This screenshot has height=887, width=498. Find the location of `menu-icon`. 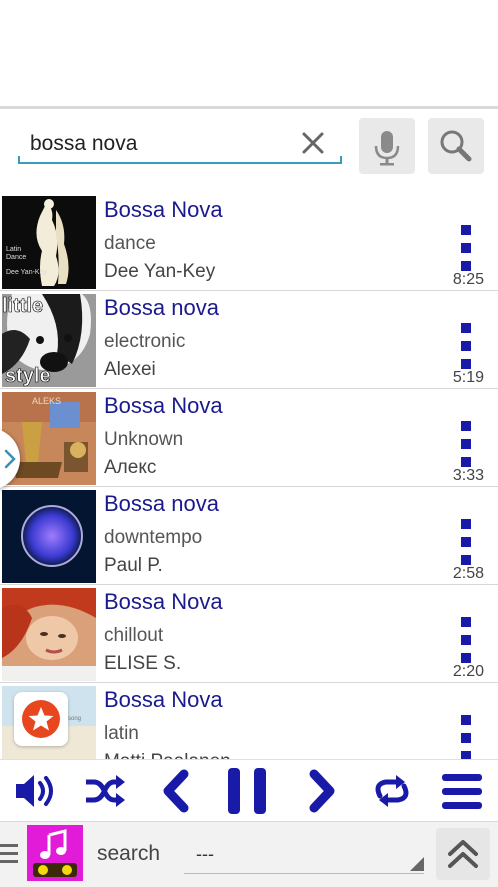

menu-icon is located at coordinates (462, 791).